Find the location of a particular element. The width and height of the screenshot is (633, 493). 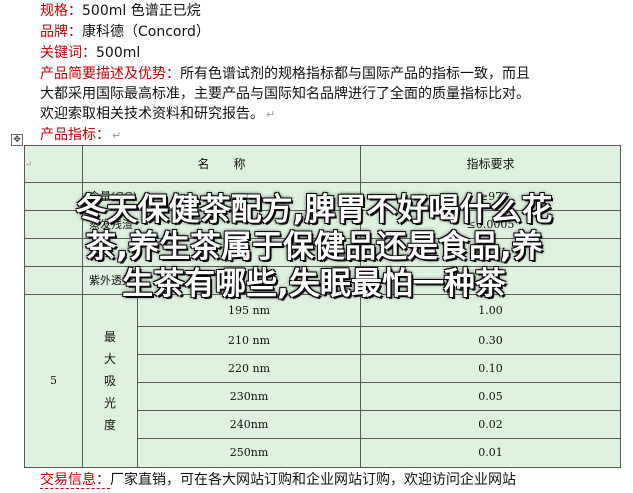

overlay-line-2: 茶,养生茶属于保健品还是食品,养 is located at coordinates (314, 247).